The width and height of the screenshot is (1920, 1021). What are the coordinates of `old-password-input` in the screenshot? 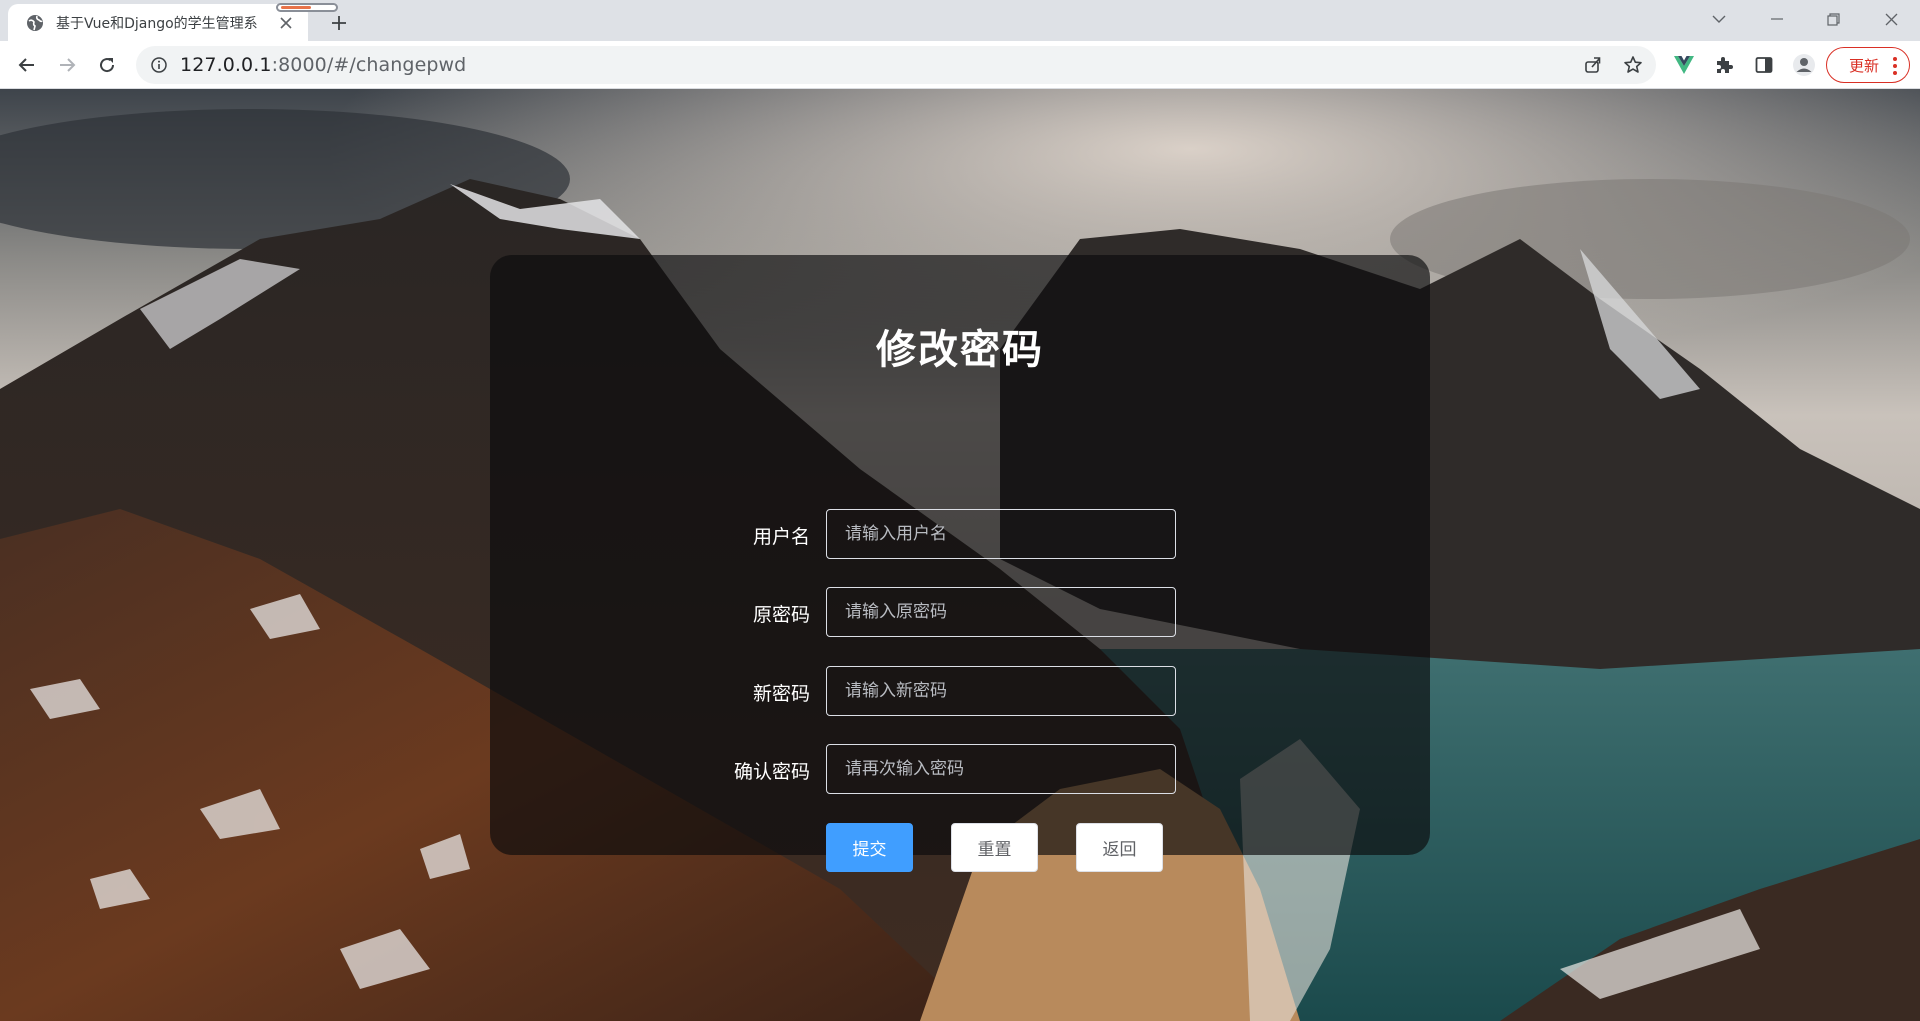 It's located at (1001, 612).